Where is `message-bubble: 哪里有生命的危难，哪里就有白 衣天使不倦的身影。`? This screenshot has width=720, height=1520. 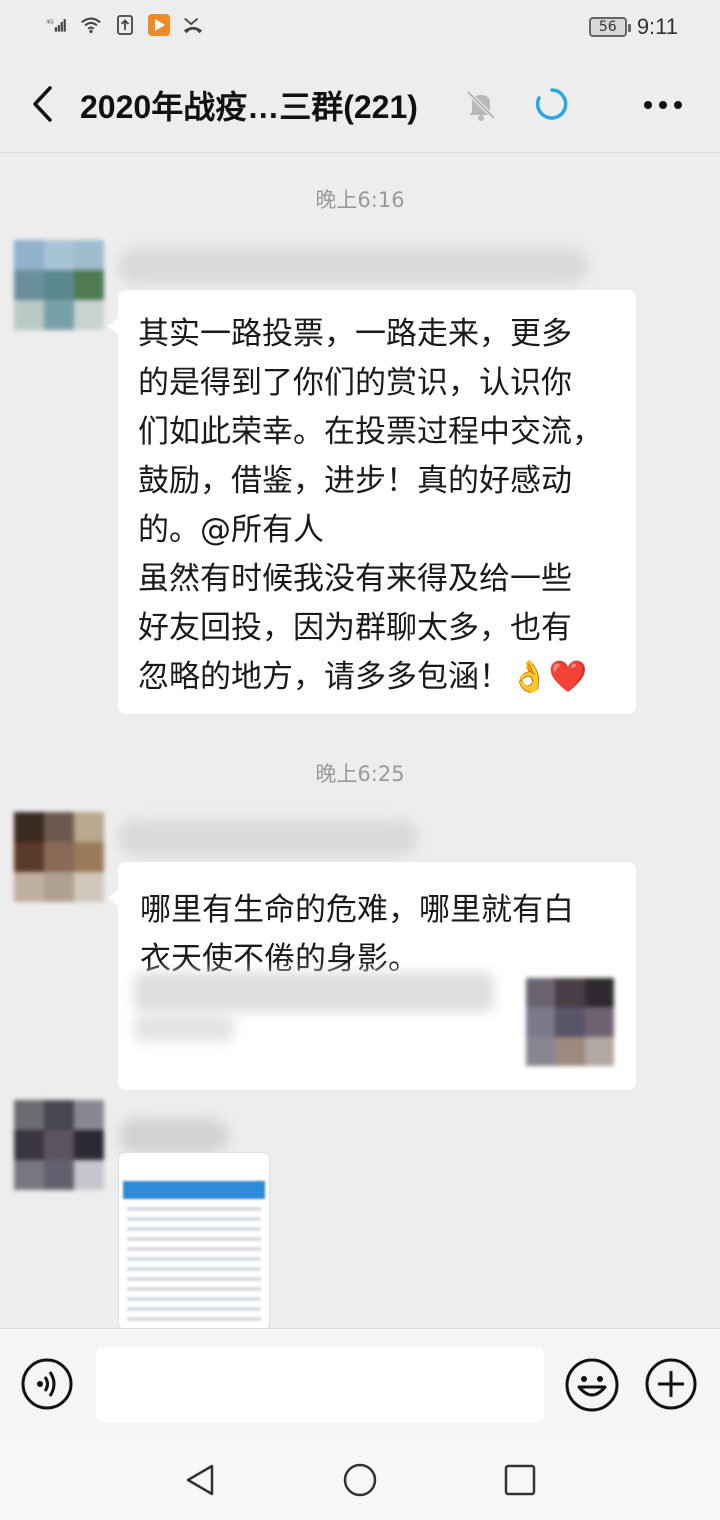 message-bubble: 哪里有生命的危难，哪里就有白 衣天使不倦的身影。 is located at coordinates (372, 976).